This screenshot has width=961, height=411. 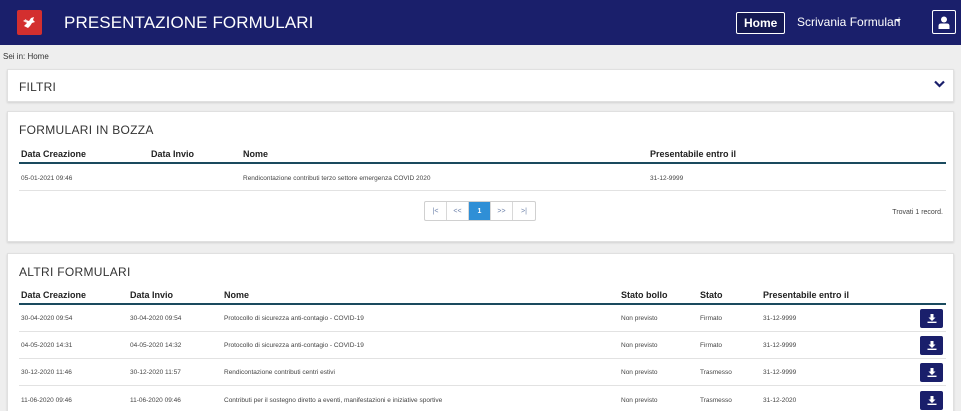 I want to click on cell-sent: 11-06-2020 09:46, so click(x=155, y=400).